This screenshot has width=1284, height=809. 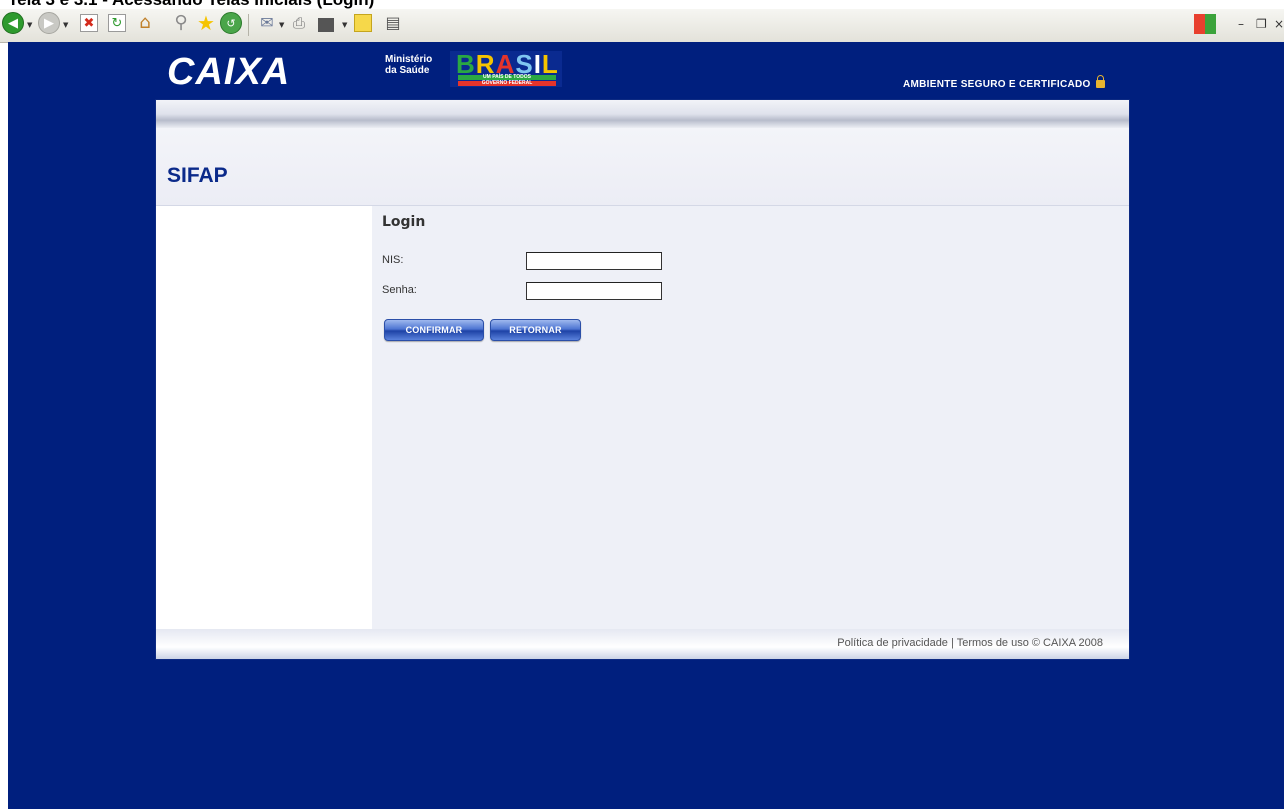 What do you see at coordinates (1100, 81) in the screenshot?
I see `lock-icon` at bounding box center [1100, 81].